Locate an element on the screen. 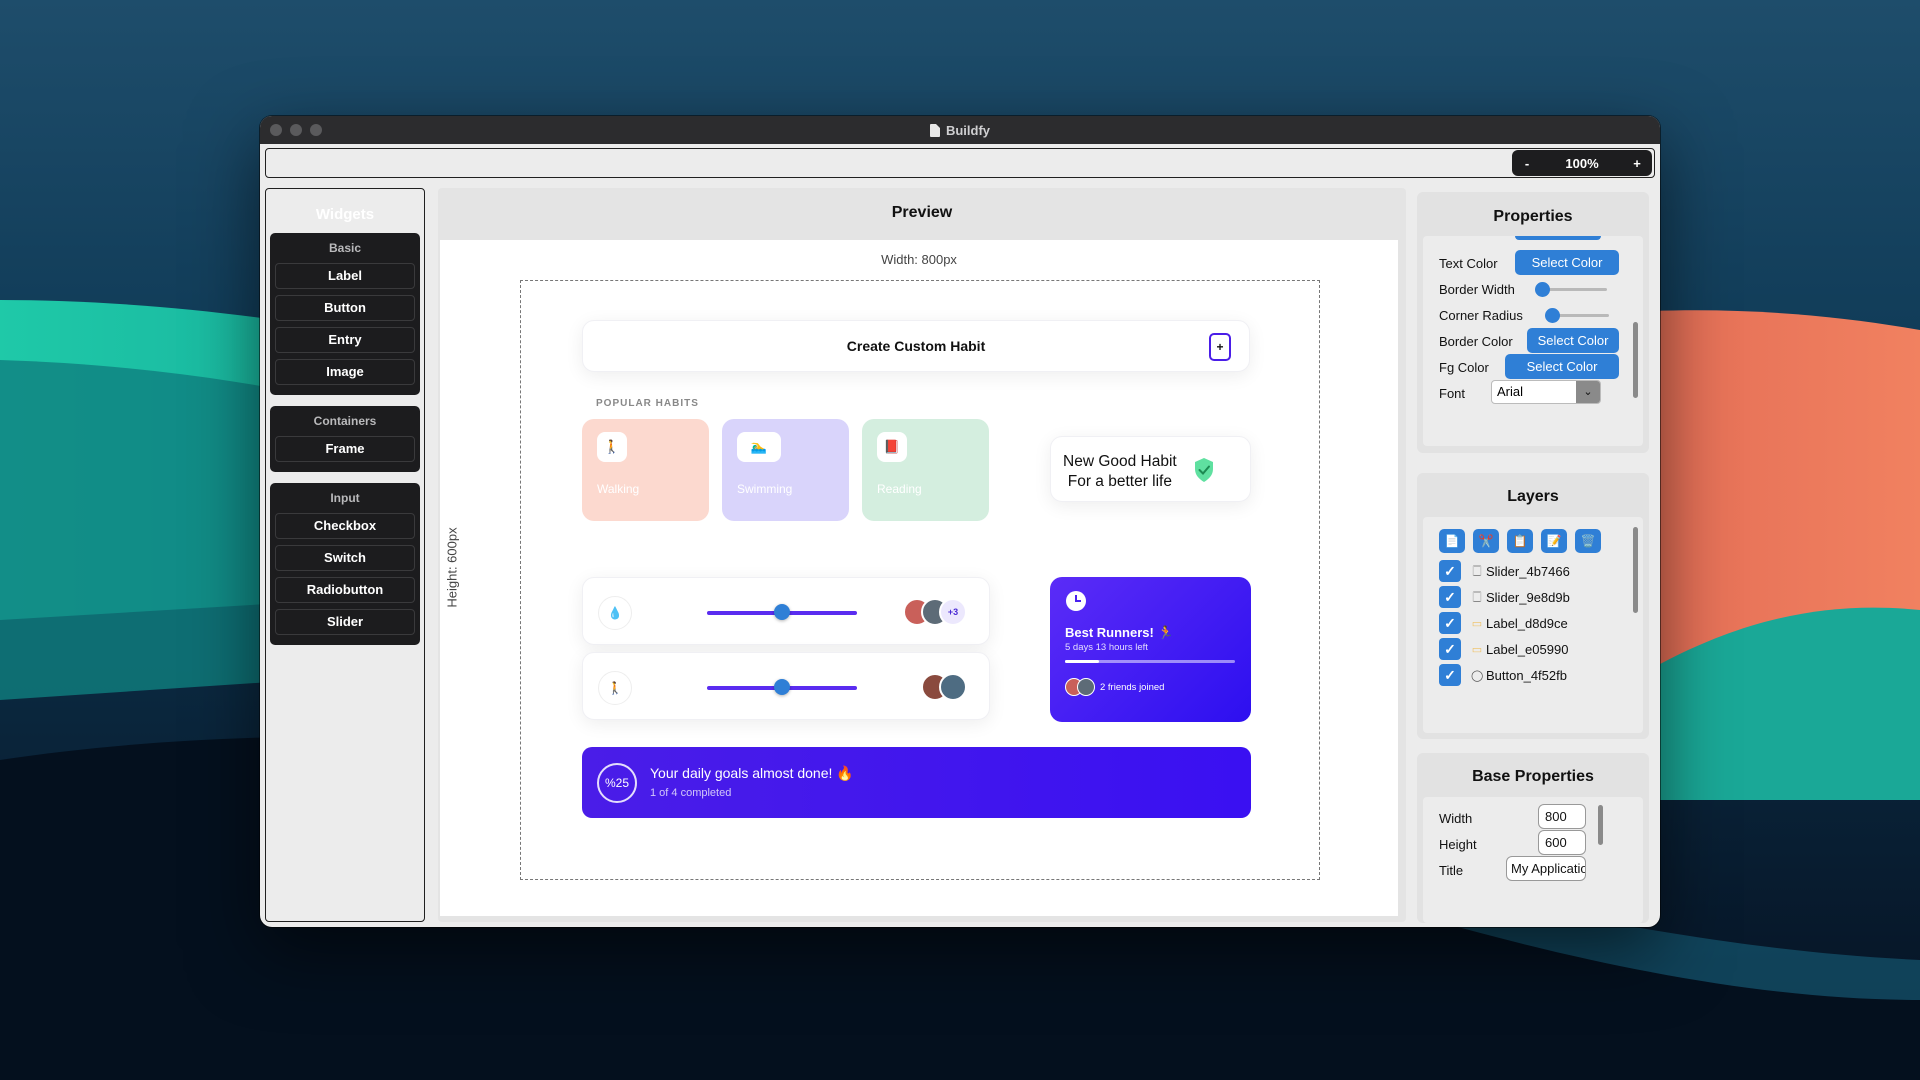  create-habit-card: Create Custom Habit + is located at coordinates (916, 346).